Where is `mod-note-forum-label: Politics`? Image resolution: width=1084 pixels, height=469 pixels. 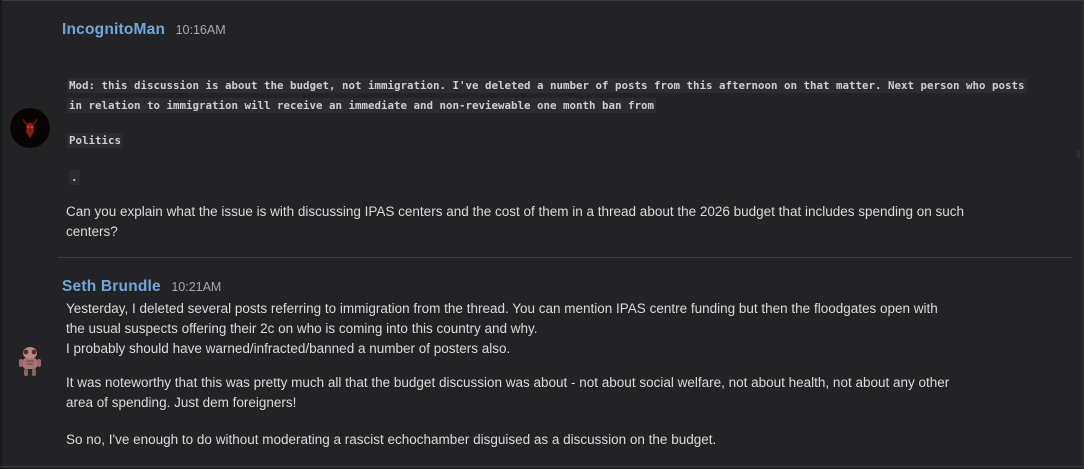
mod-note-forum-label: Politics is located at coordinates (95, 140).